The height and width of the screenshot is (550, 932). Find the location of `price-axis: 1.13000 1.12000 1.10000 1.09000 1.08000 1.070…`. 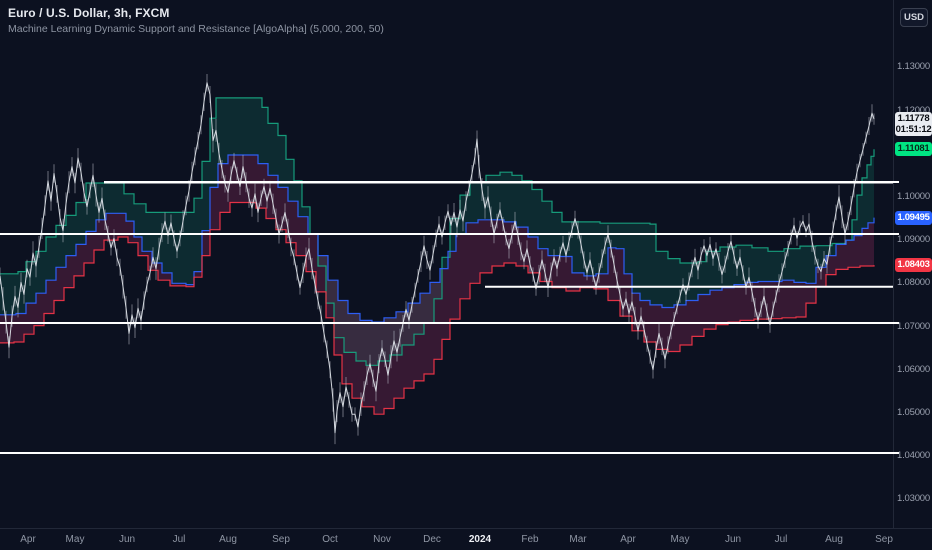

price-axis: 1.13000 1.12000 1.10000 1.09000 1.08000 1.070… is located at coordinates (909, 264).